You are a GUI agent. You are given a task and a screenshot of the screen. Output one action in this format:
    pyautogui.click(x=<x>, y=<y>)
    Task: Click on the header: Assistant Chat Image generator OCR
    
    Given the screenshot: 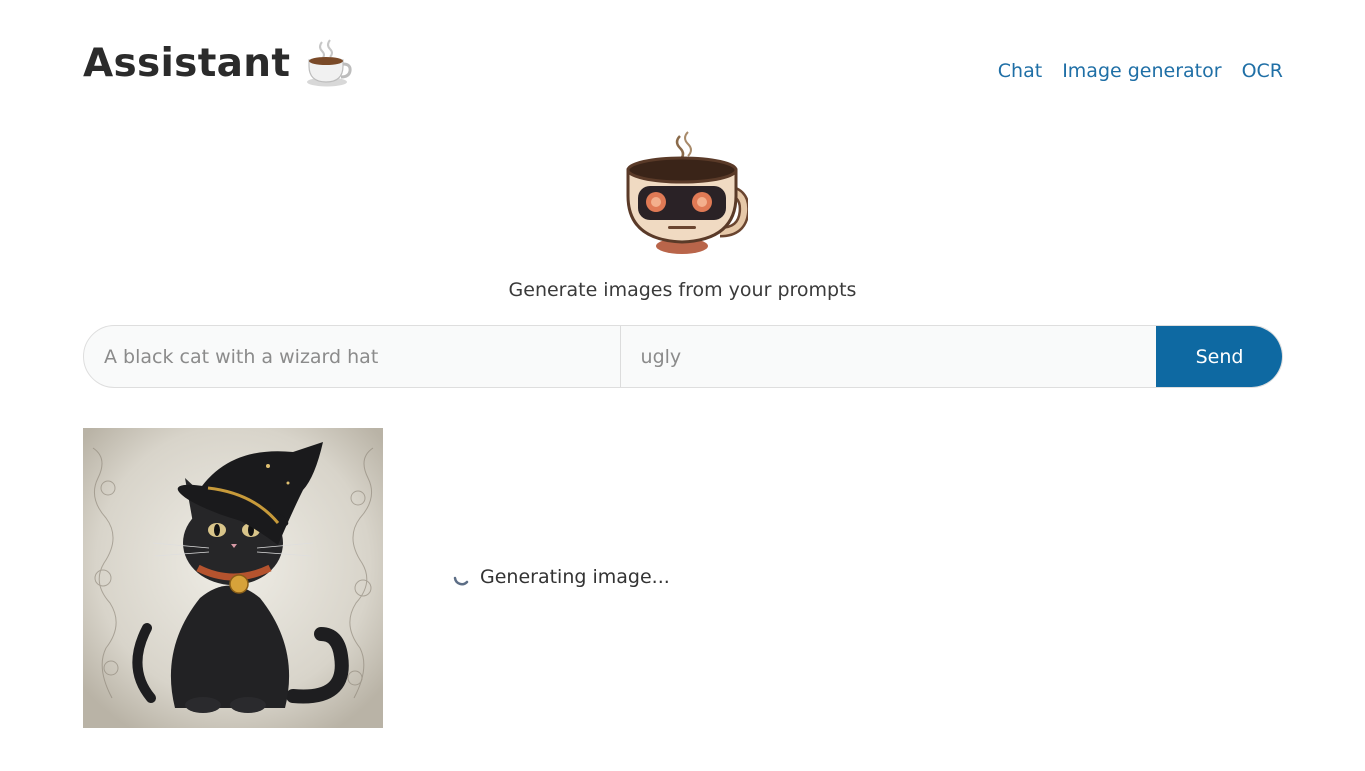 What is the action you would take?
    pyautogui.click(x=683, y=55)
    